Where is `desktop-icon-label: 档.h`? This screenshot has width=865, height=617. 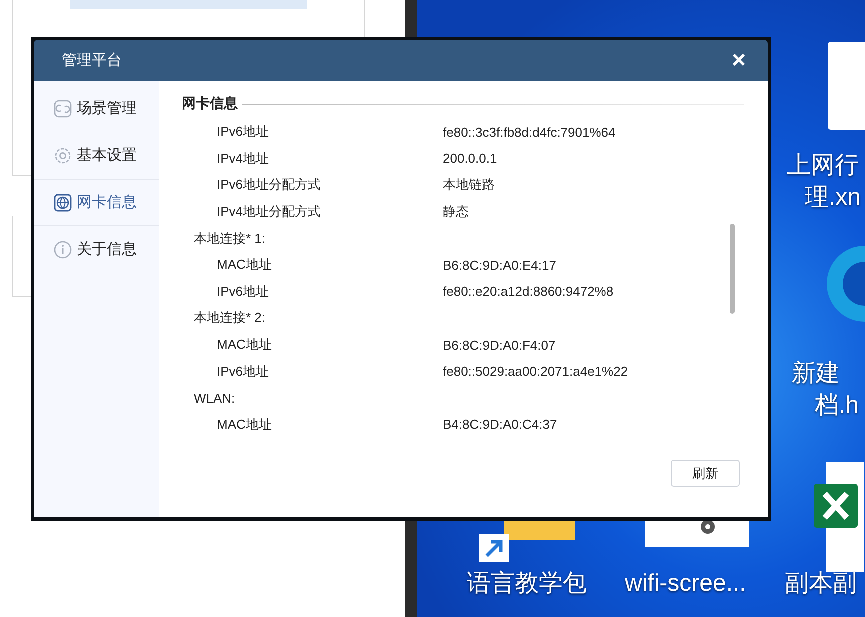
desktop-icon-label: 档.h is located at coordinates (837, 406).